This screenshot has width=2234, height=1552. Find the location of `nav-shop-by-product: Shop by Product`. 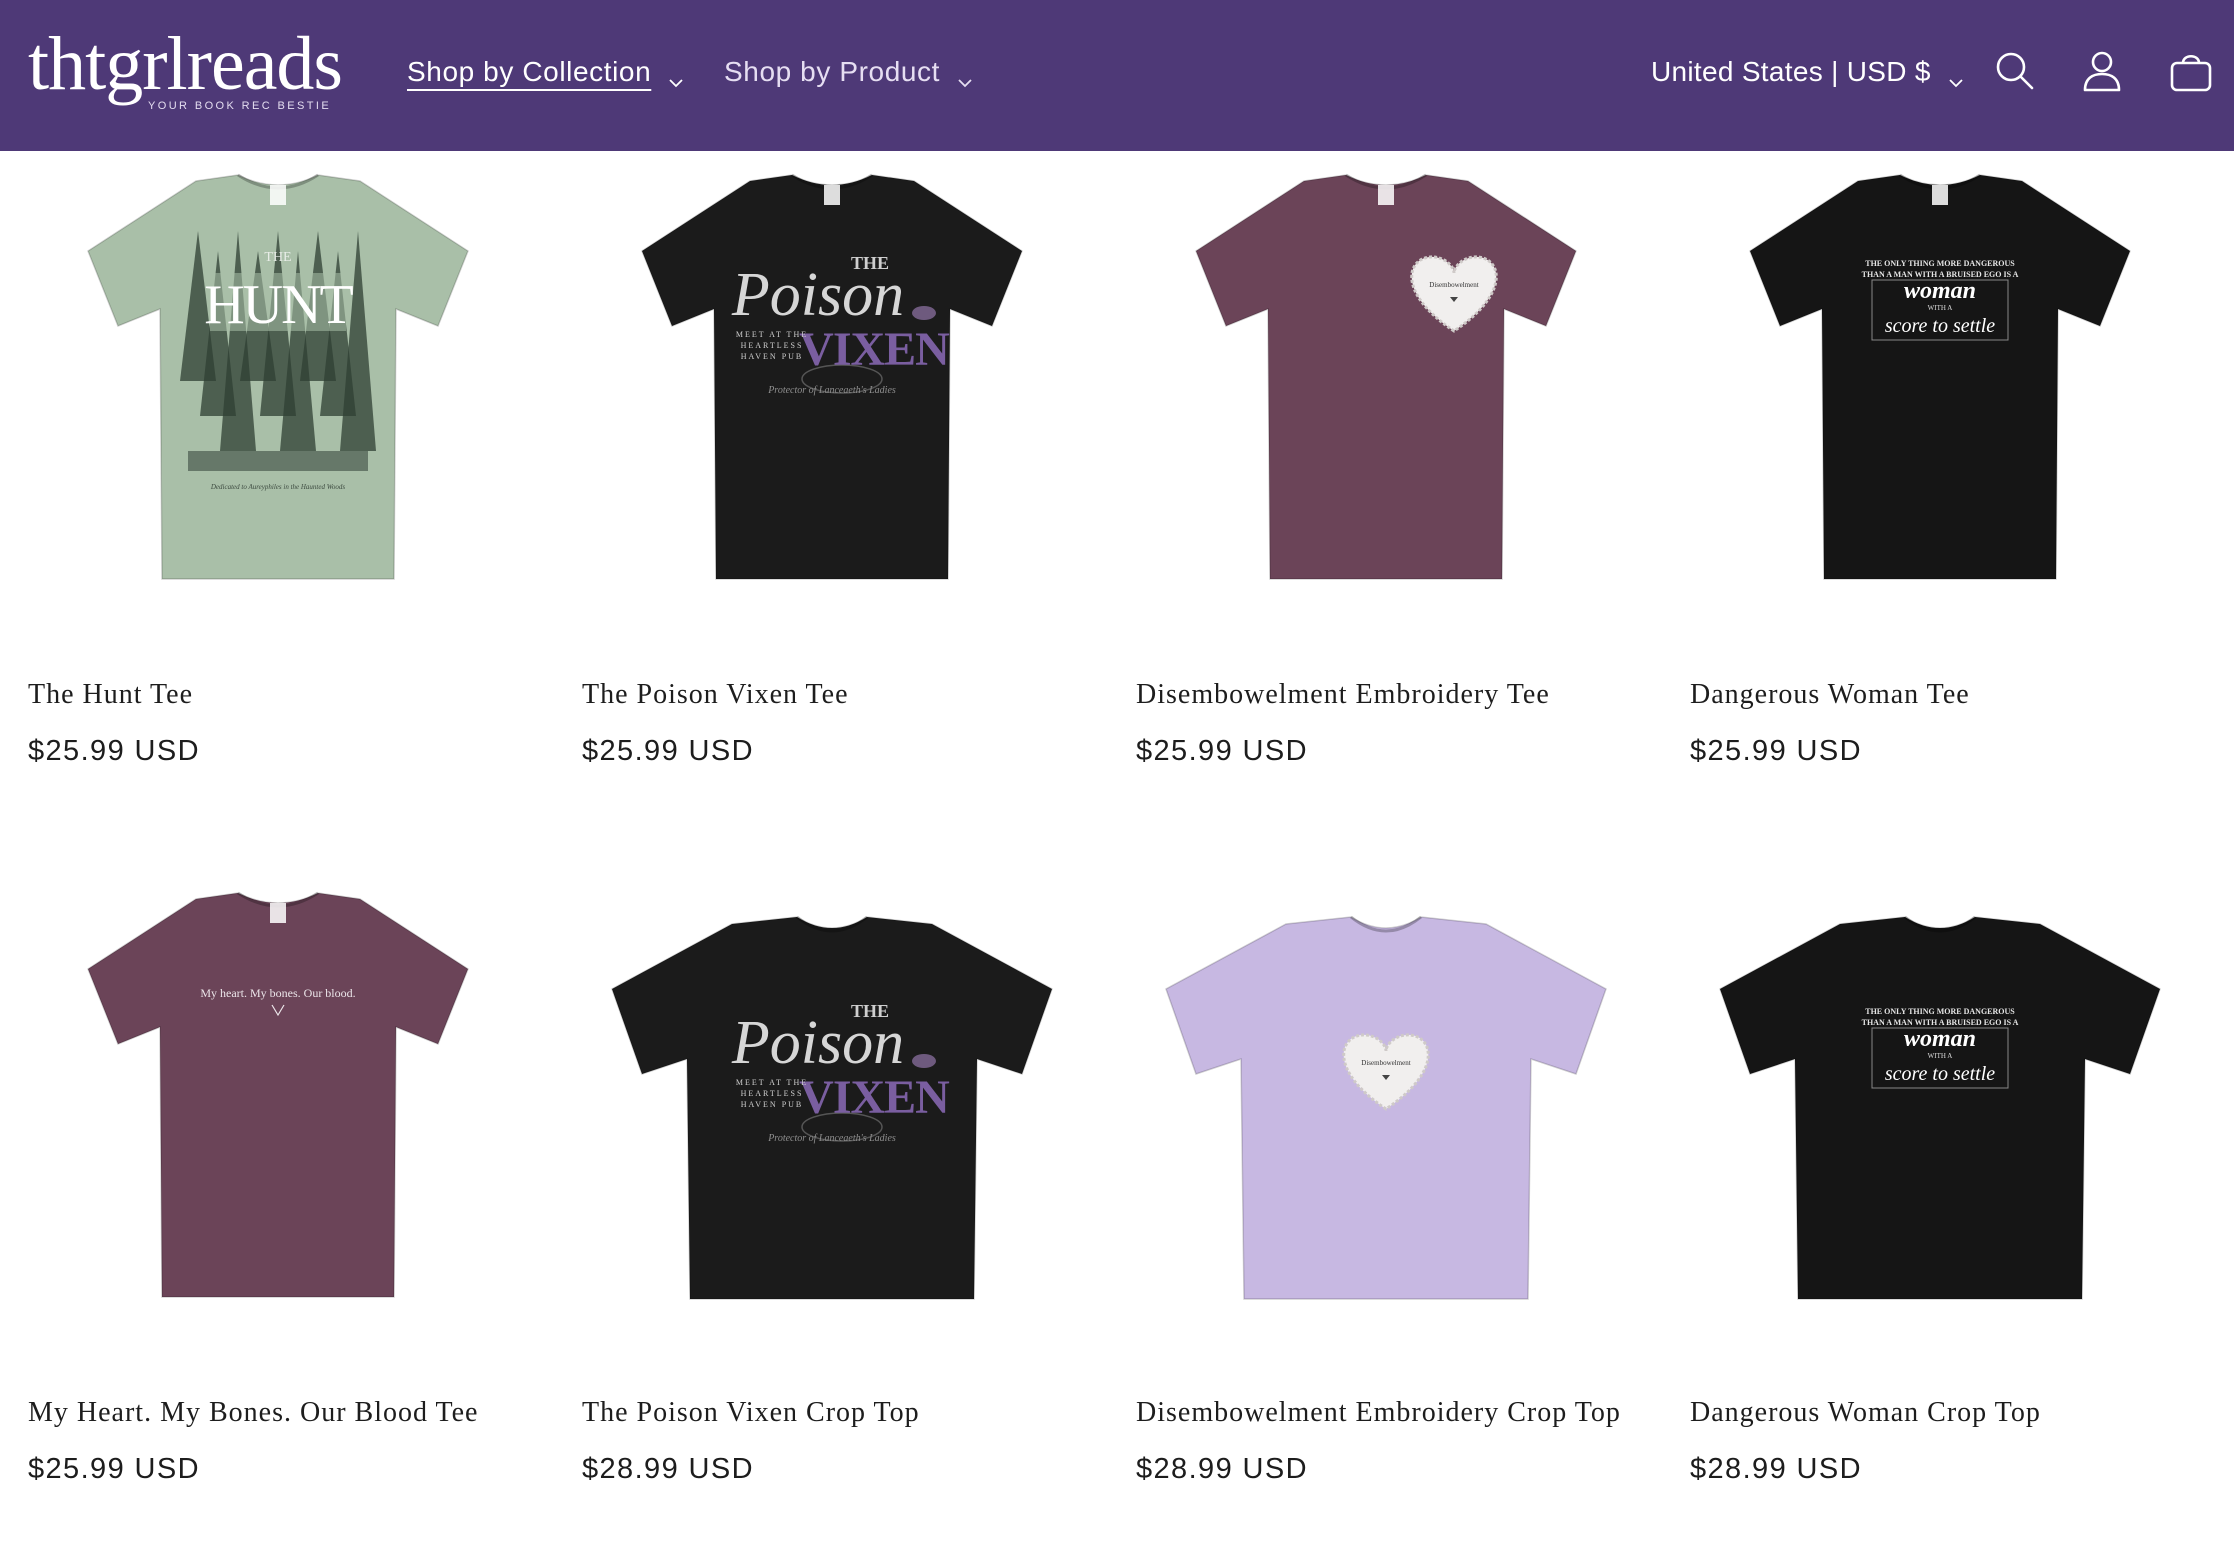

nav-shop-by-product: Shop by Product is located at coordinates (848, 72).